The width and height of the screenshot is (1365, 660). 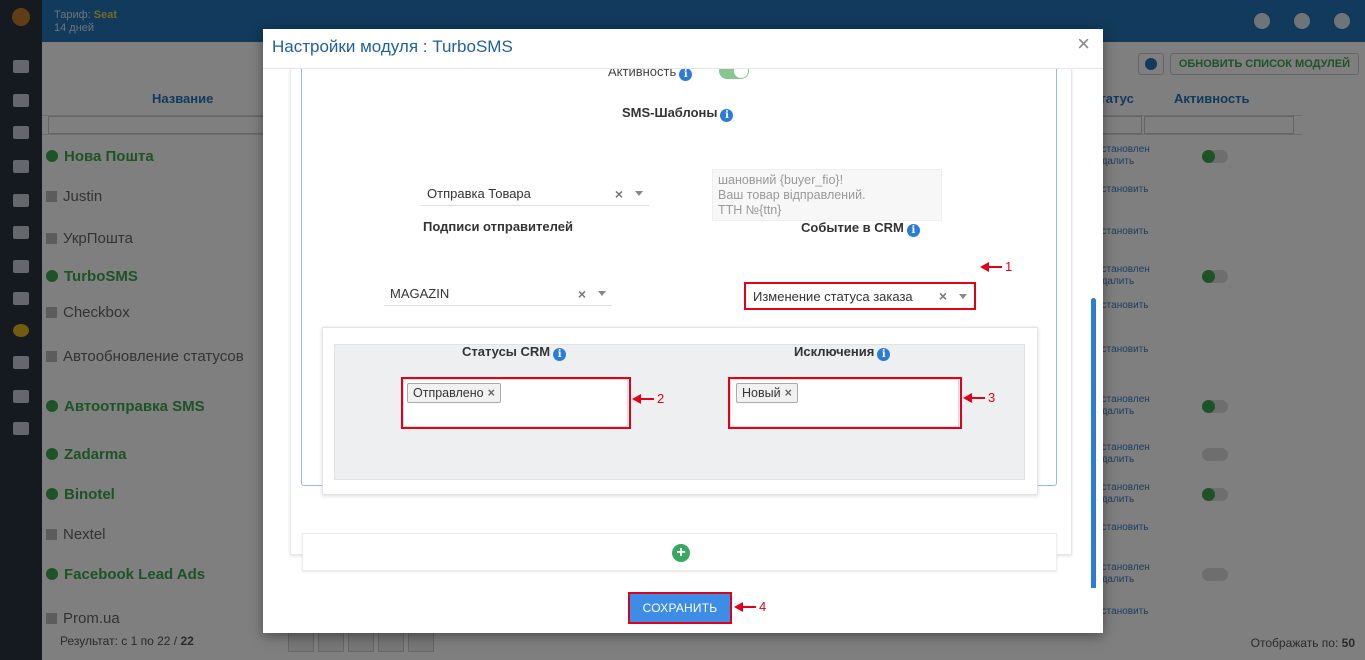 What do you see at coordinates (392, 46) in the screenshot?
I see `modal-title: Настройки модуля : TurboSMS` at bounding box center [392, 46].